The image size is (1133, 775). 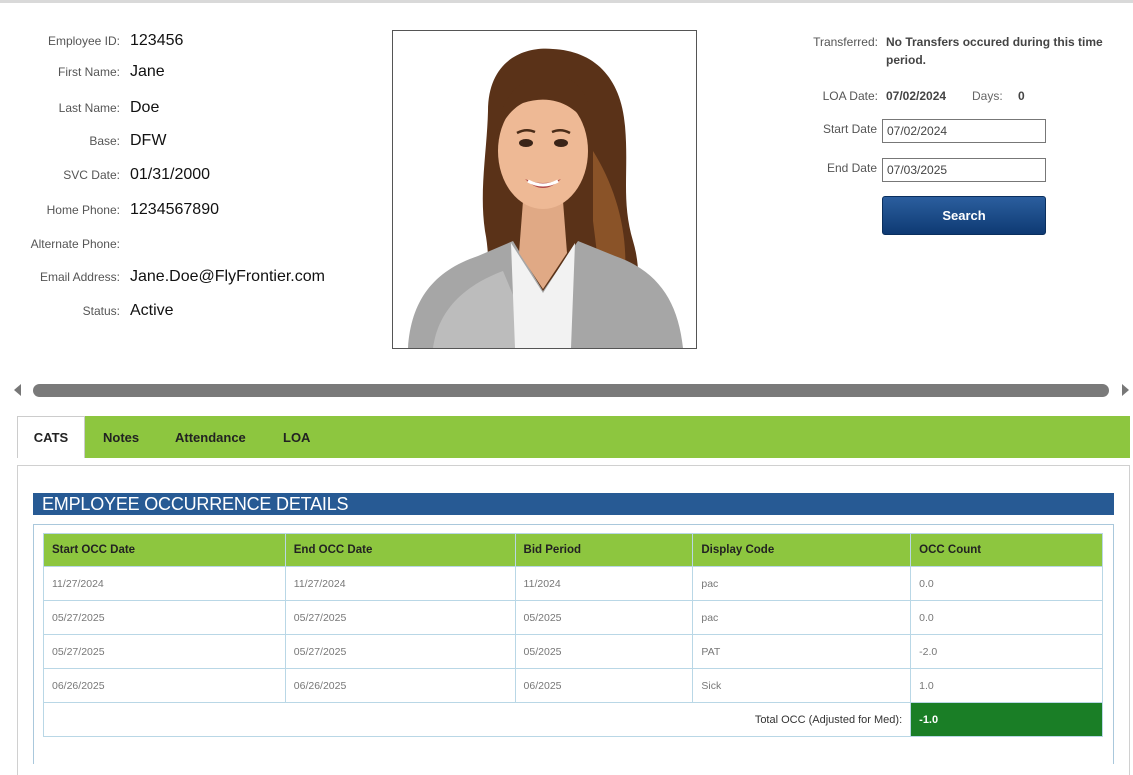 I want to click on loa-date-label: LOA Date:, so click(x=850, y=96).